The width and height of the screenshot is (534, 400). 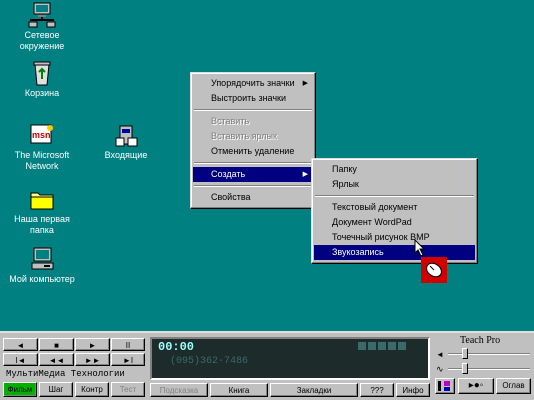 I want to click on menu-item-new: Создать ▶, so click(x=253, y=174).